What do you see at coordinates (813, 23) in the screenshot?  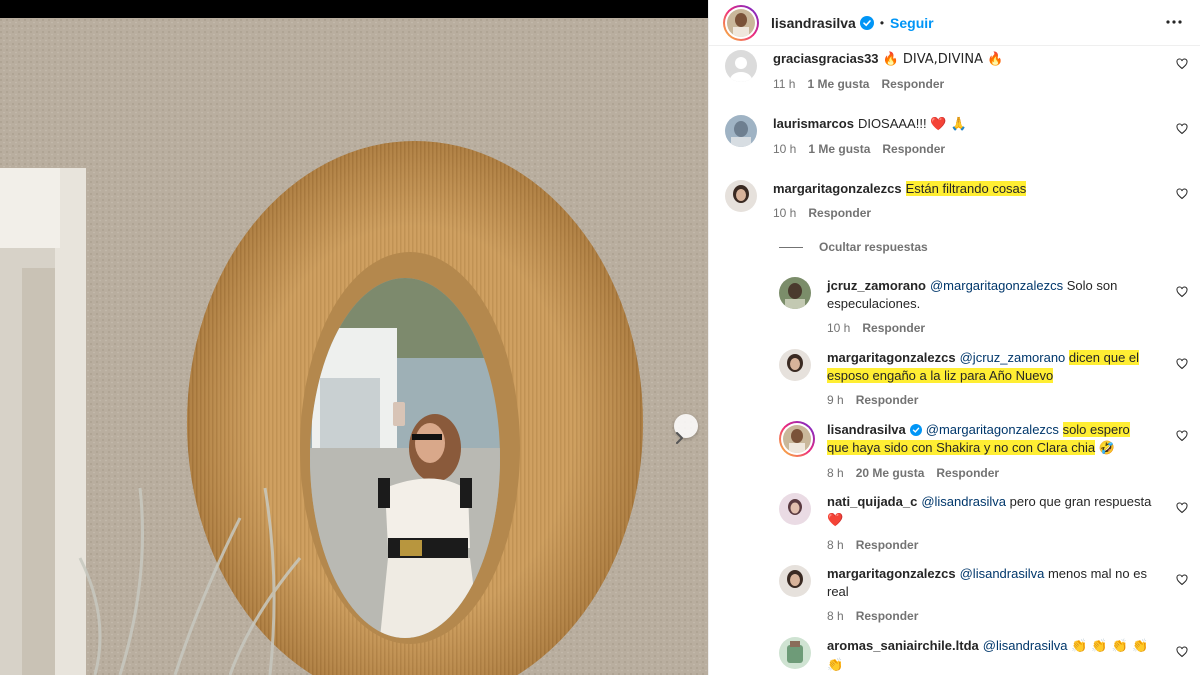 I see `author-username: lisandrasilva` at bounding box center [813, 23].